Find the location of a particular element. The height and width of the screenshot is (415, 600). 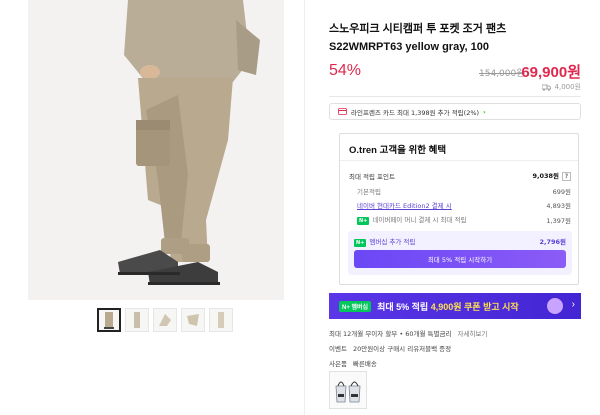

npay-points-value: 1,397원 is located at coordinates (558, 220).